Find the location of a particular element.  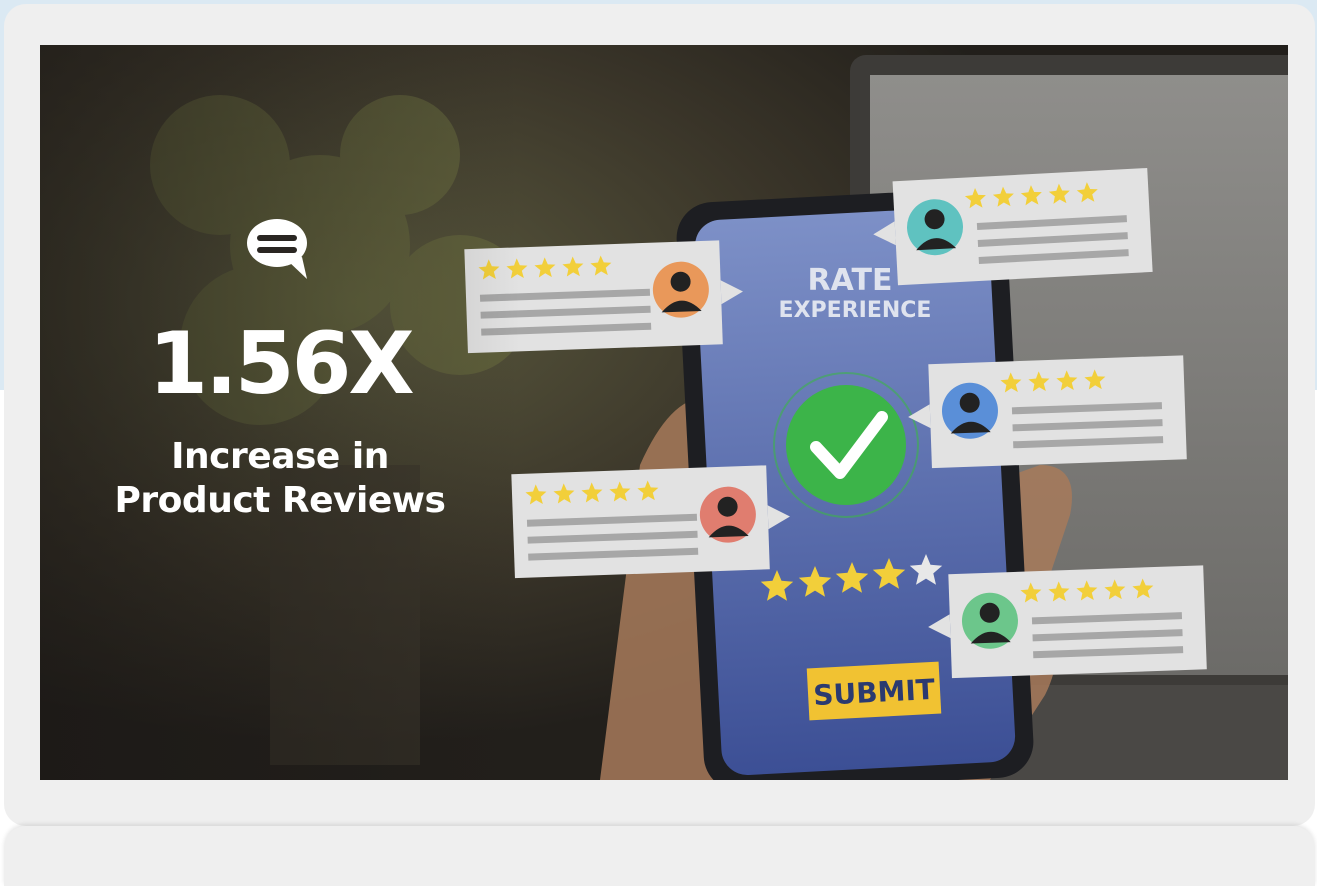

stat-block: 1.56X Increase in Product Reviews is located at coordinates (280, 369).